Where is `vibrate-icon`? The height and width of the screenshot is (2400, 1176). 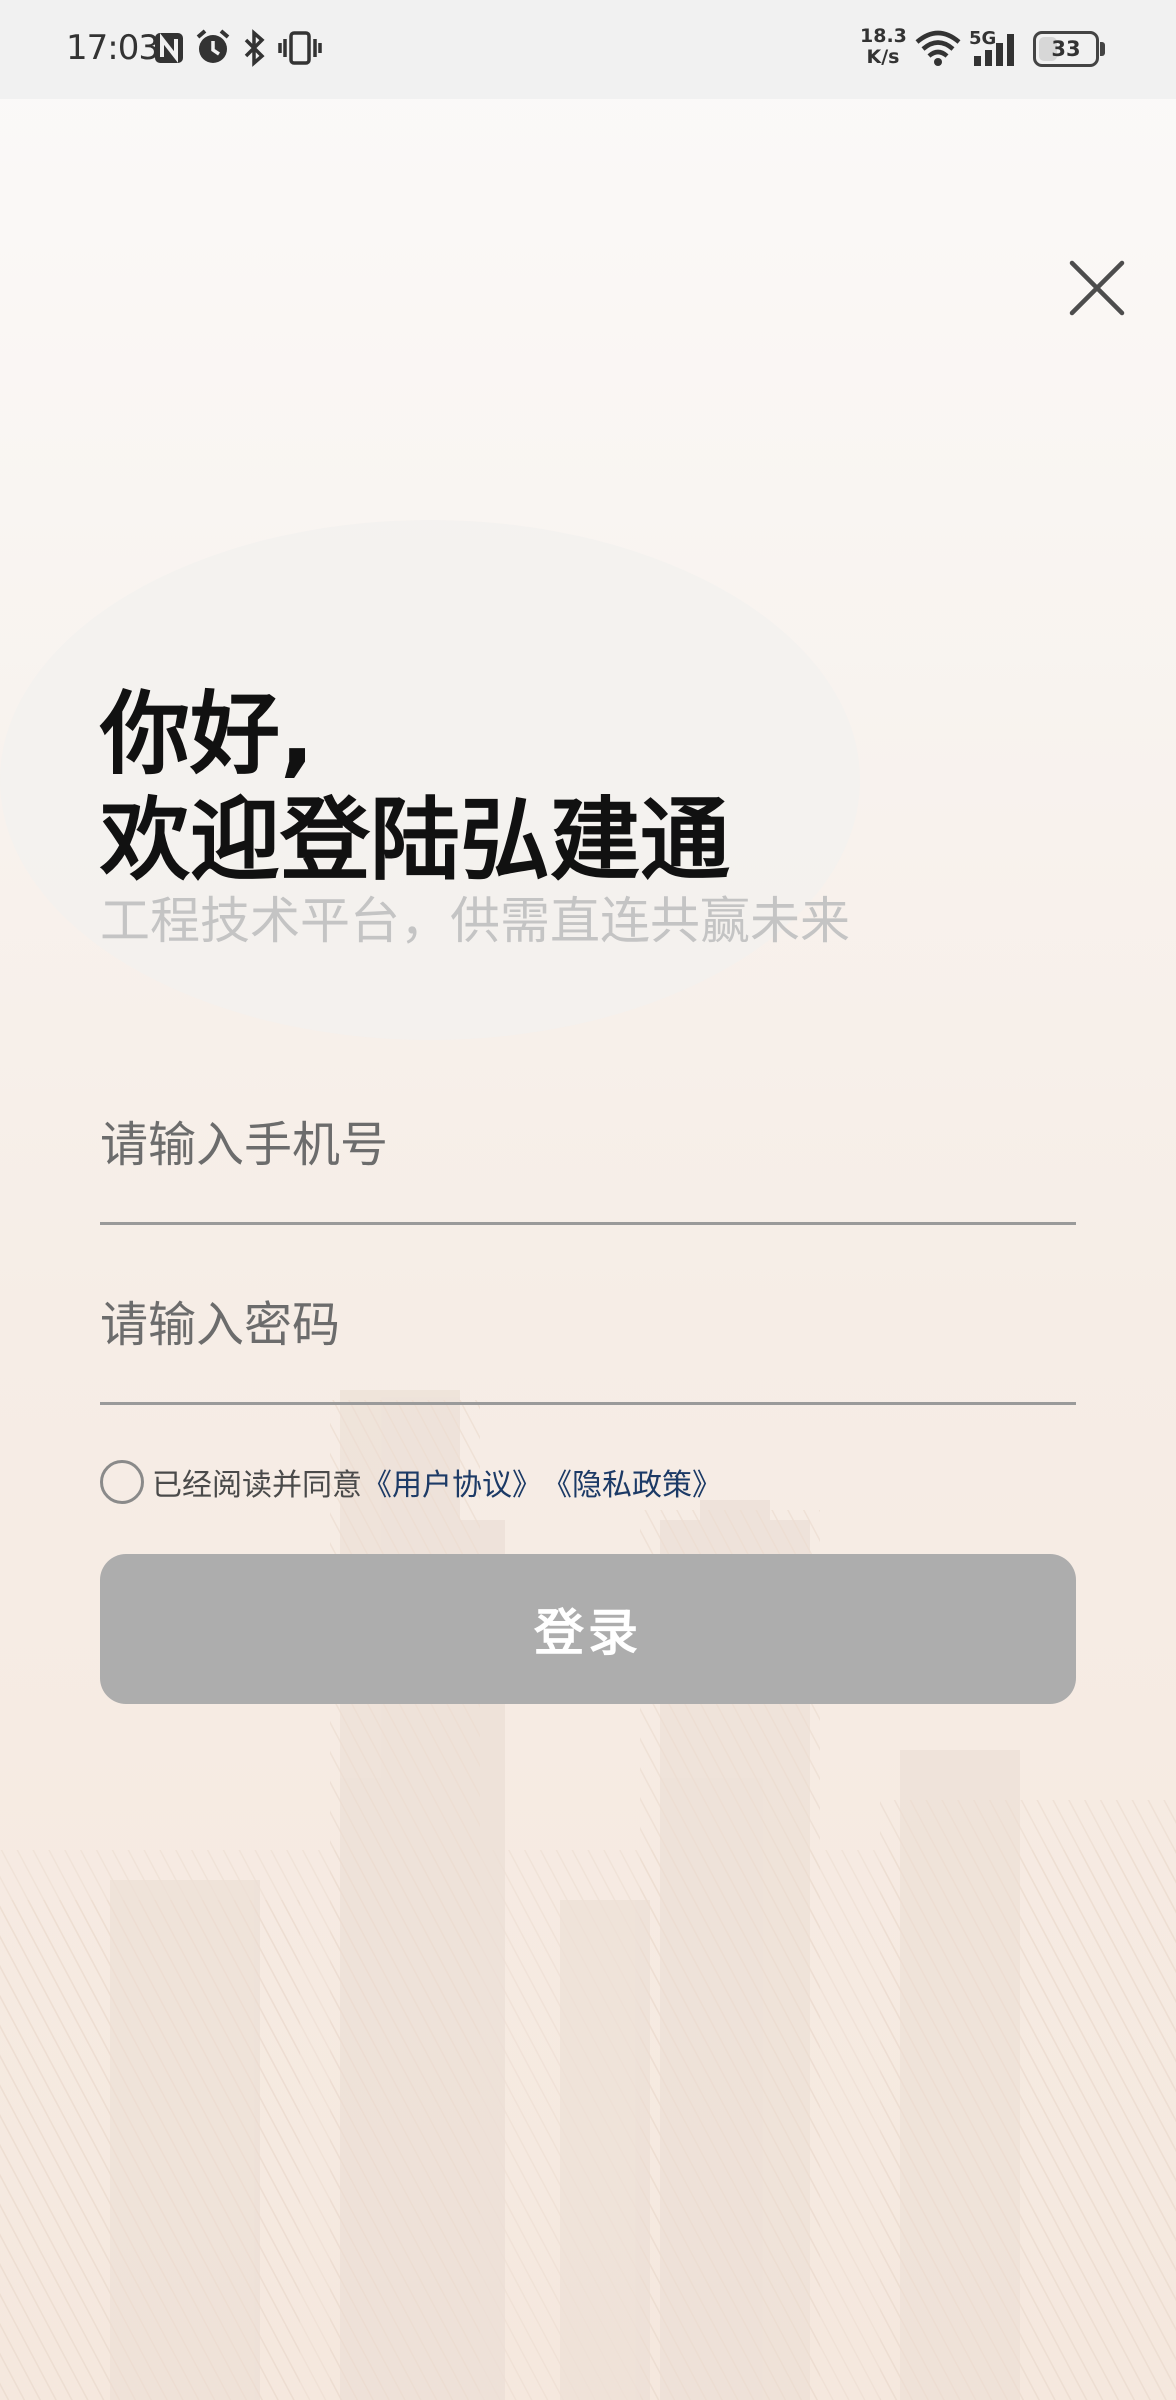
vibrate-icon is located at coordinates (300, 48).